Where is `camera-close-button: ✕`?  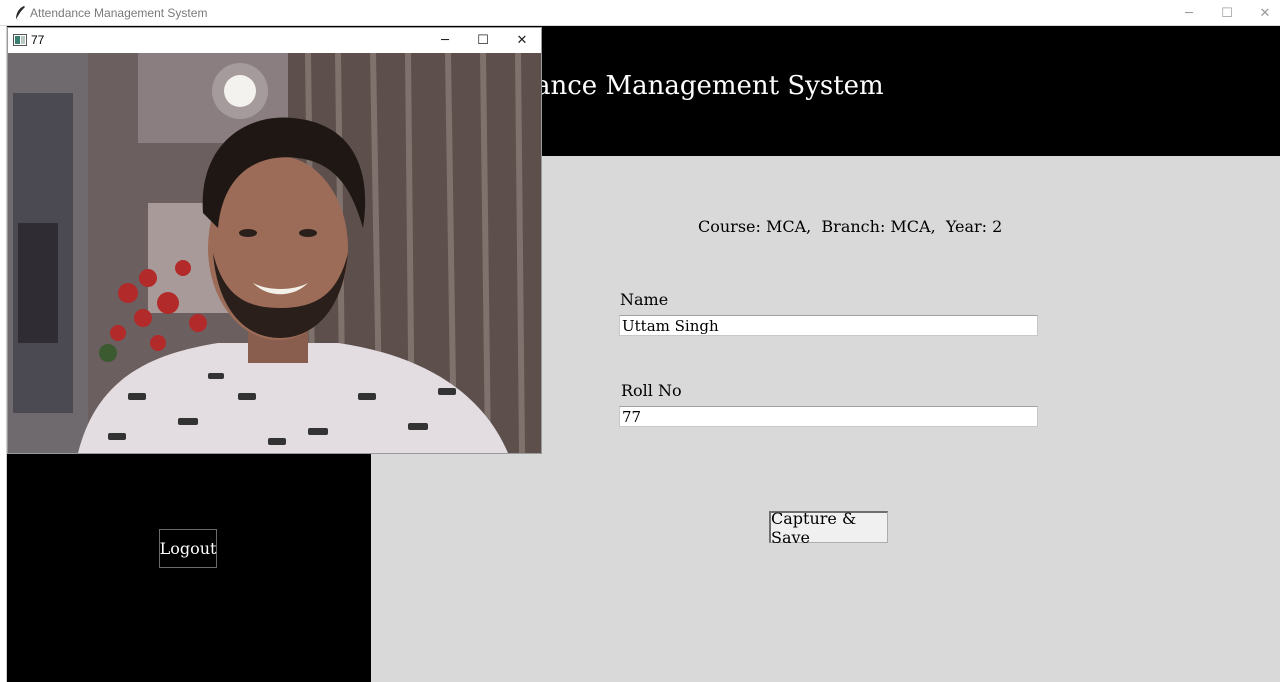 camera-close-button: ✕ is located at coordinates (522, 40).